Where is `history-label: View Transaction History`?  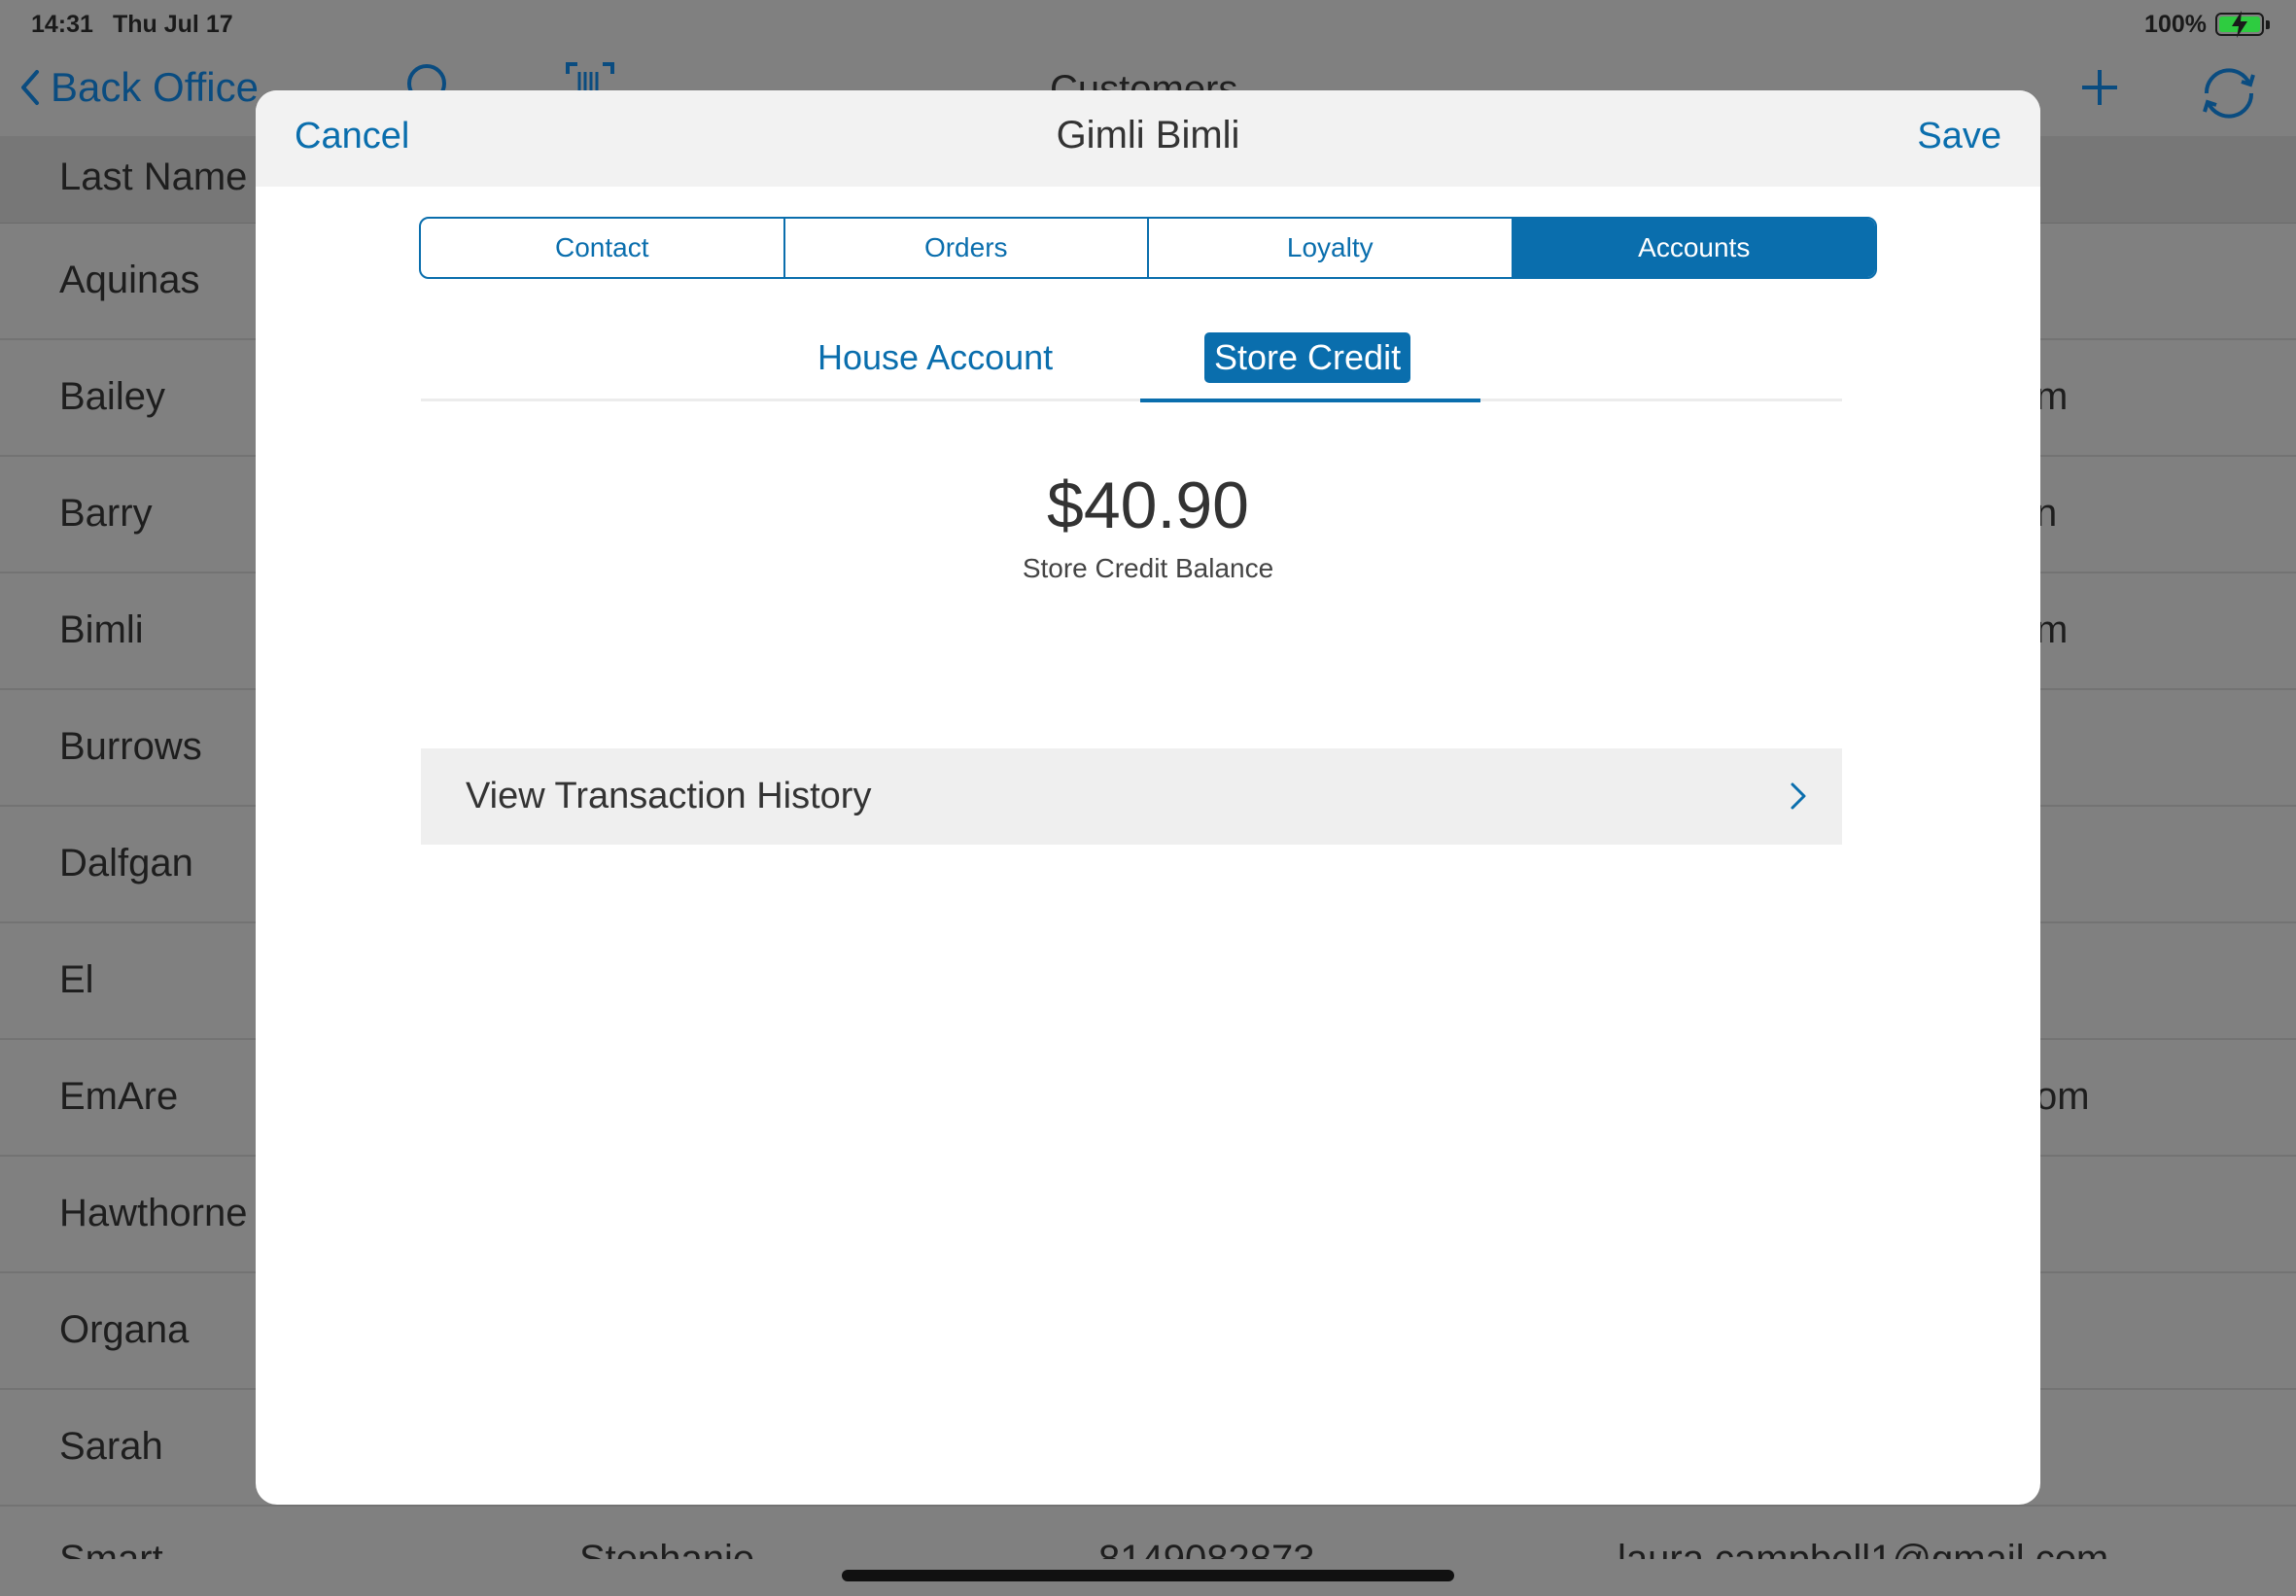 history-label: View Transaction History is located at coordinates (669, 796).